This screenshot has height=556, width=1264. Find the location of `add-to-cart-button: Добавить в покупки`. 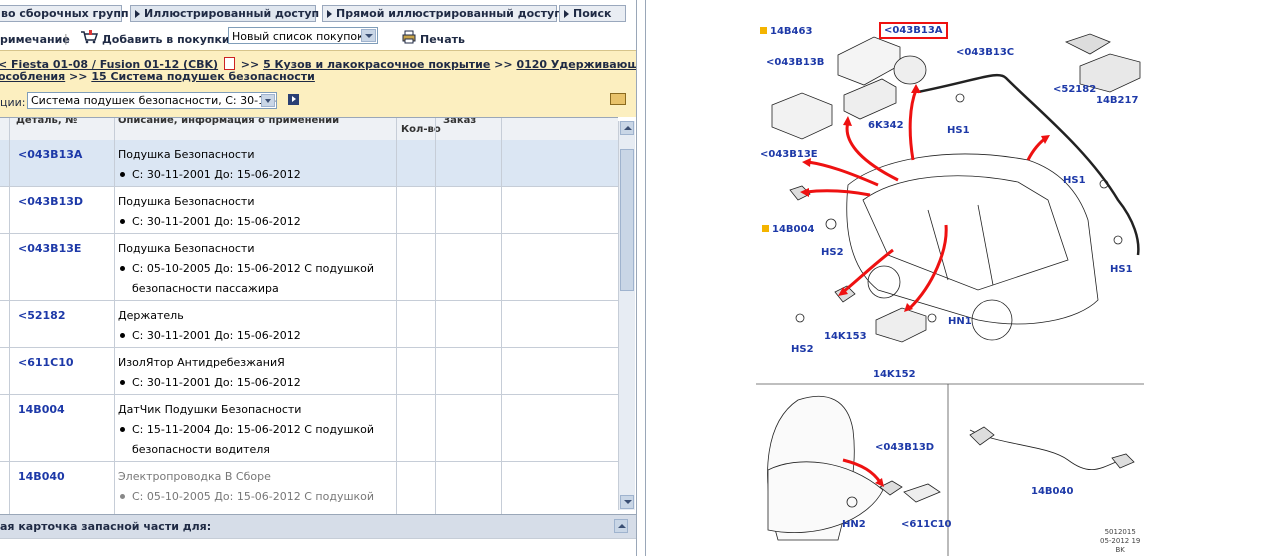

add-to-cart-button: Добавить в покупки is located at coordinates (166, 39).